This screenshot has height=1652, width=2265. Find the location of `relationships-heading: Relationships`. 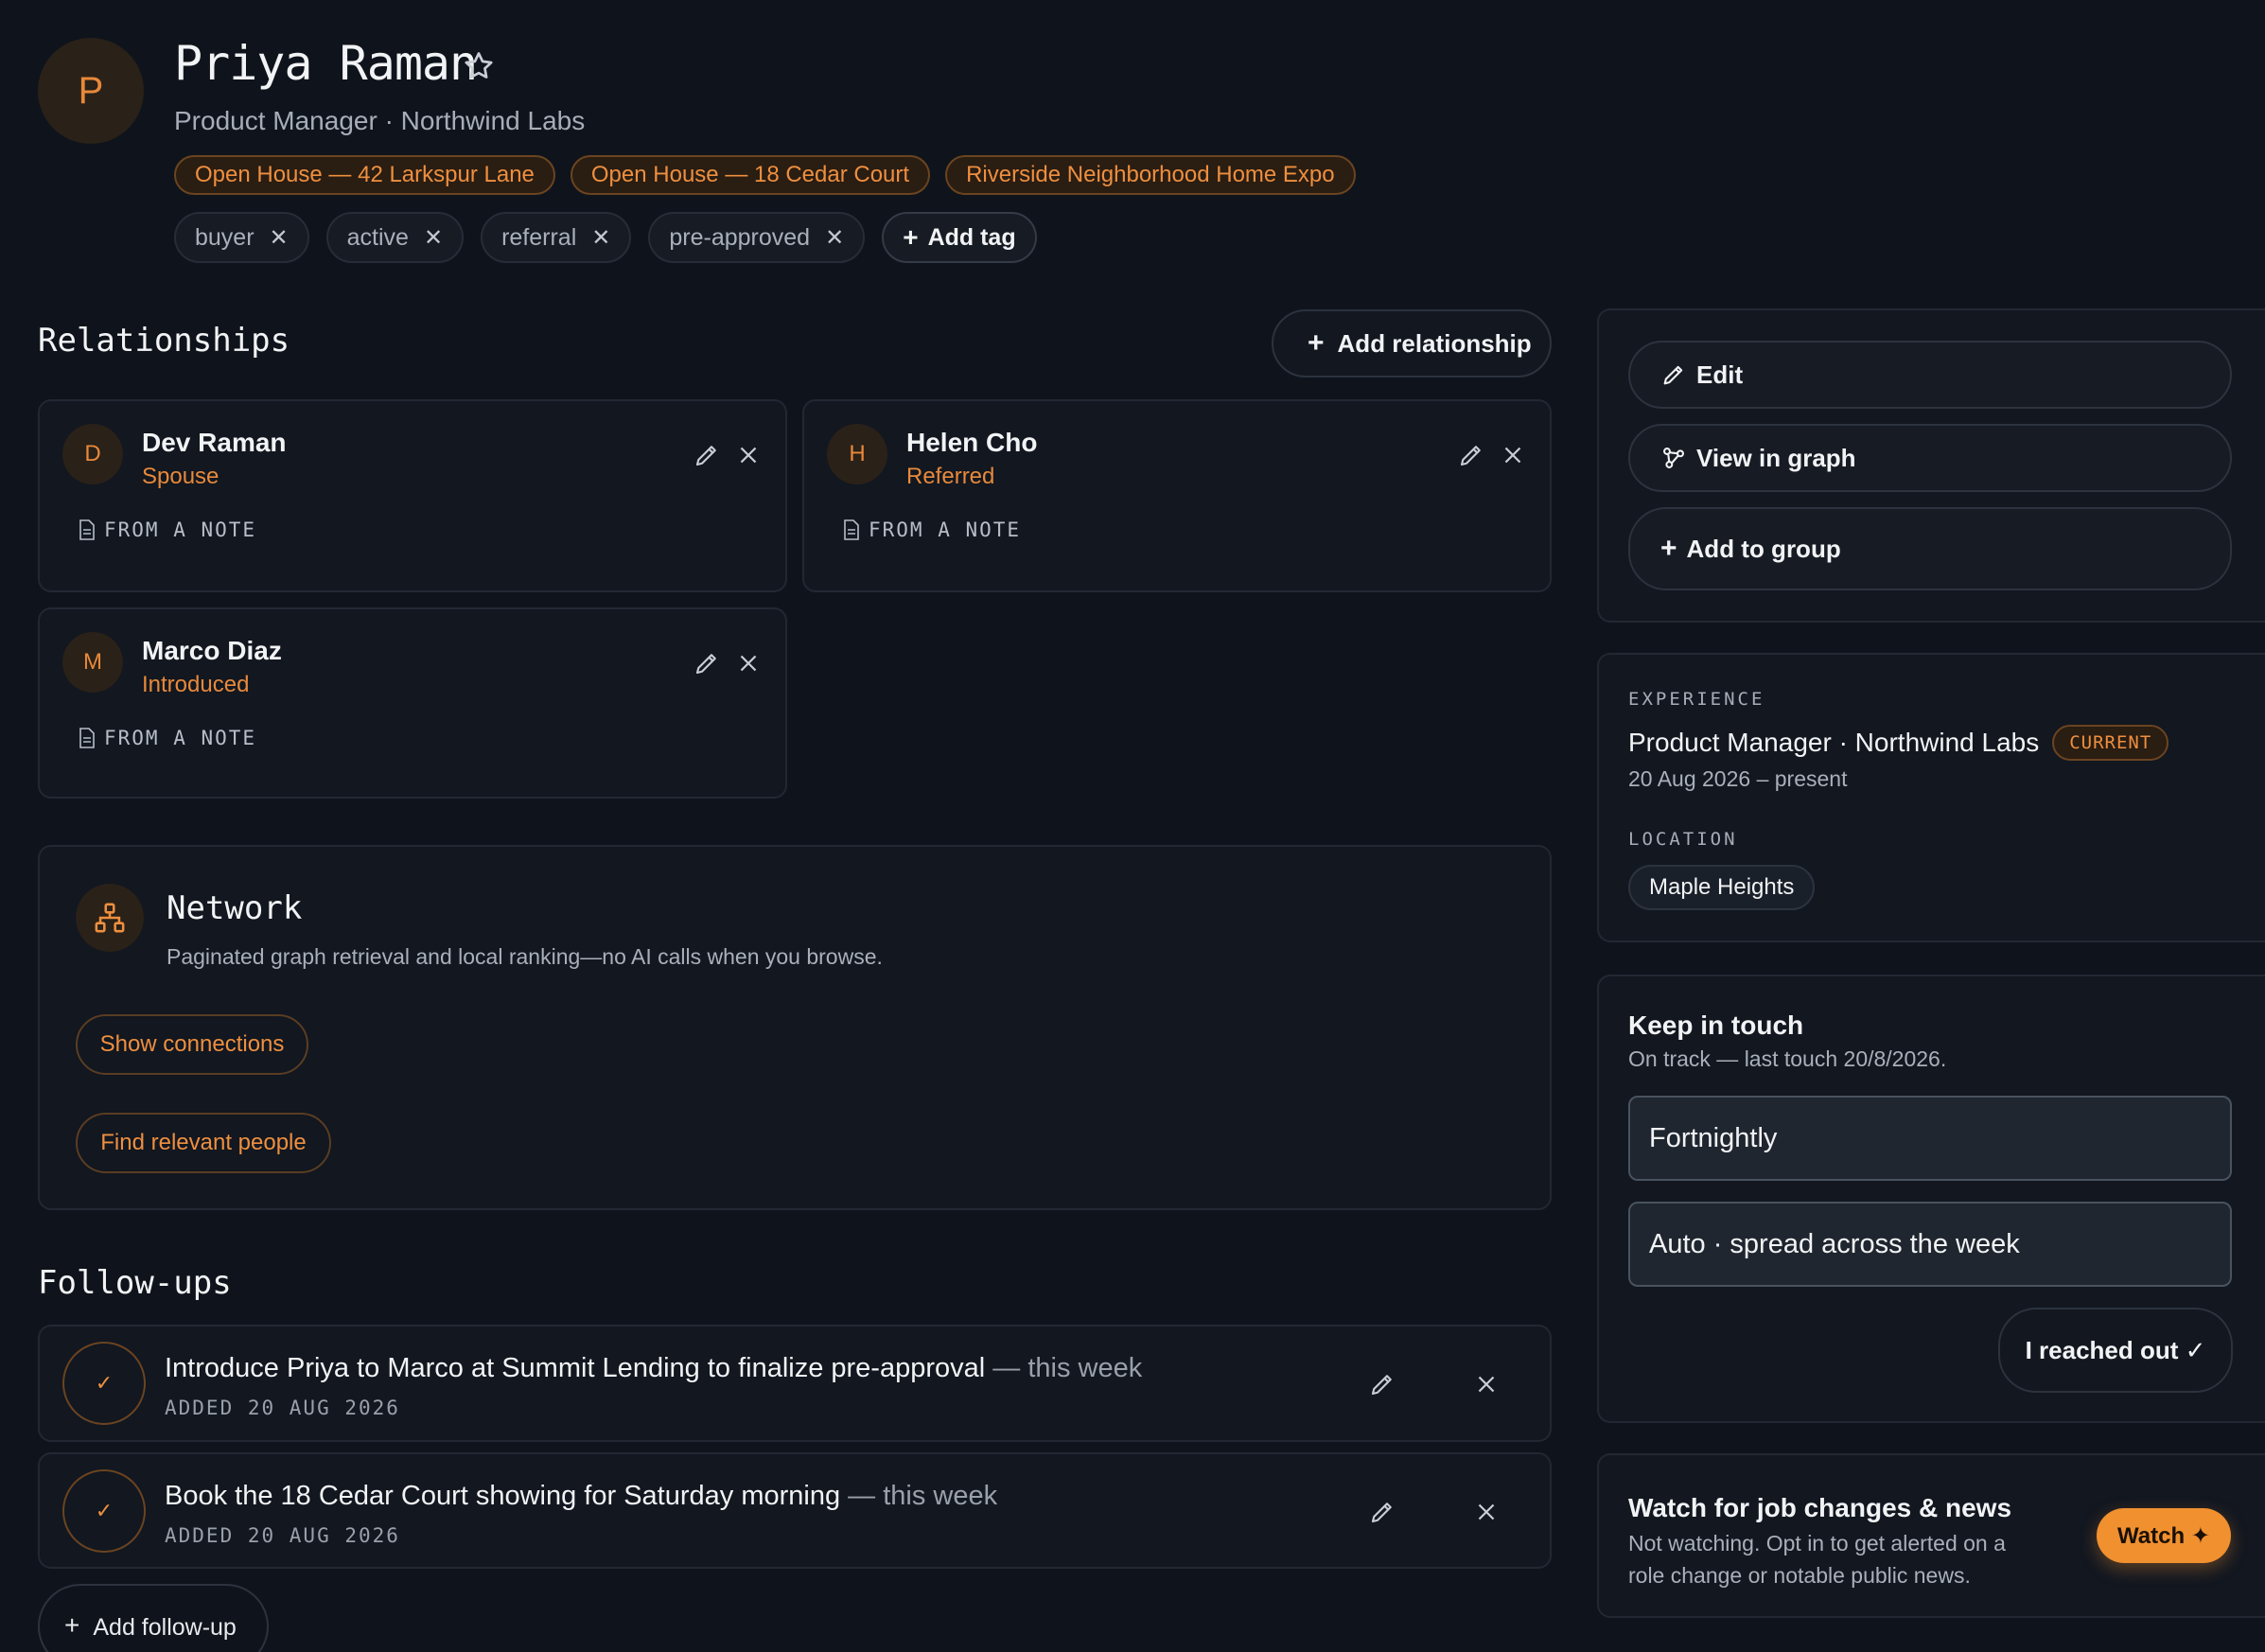

relationships-heading: Relationships is located at coordinates (164, 341).